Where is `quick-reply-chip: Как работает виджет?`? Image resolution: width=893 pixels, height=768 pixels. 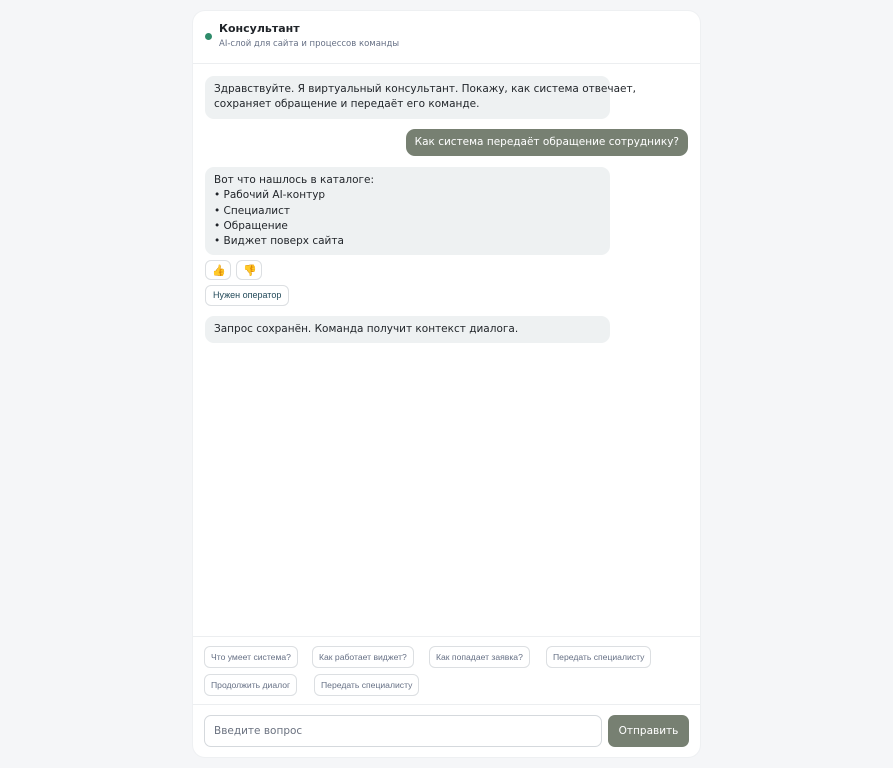 quick-reply-chip: Как работает виджет? is located at coordinates (363, 657).